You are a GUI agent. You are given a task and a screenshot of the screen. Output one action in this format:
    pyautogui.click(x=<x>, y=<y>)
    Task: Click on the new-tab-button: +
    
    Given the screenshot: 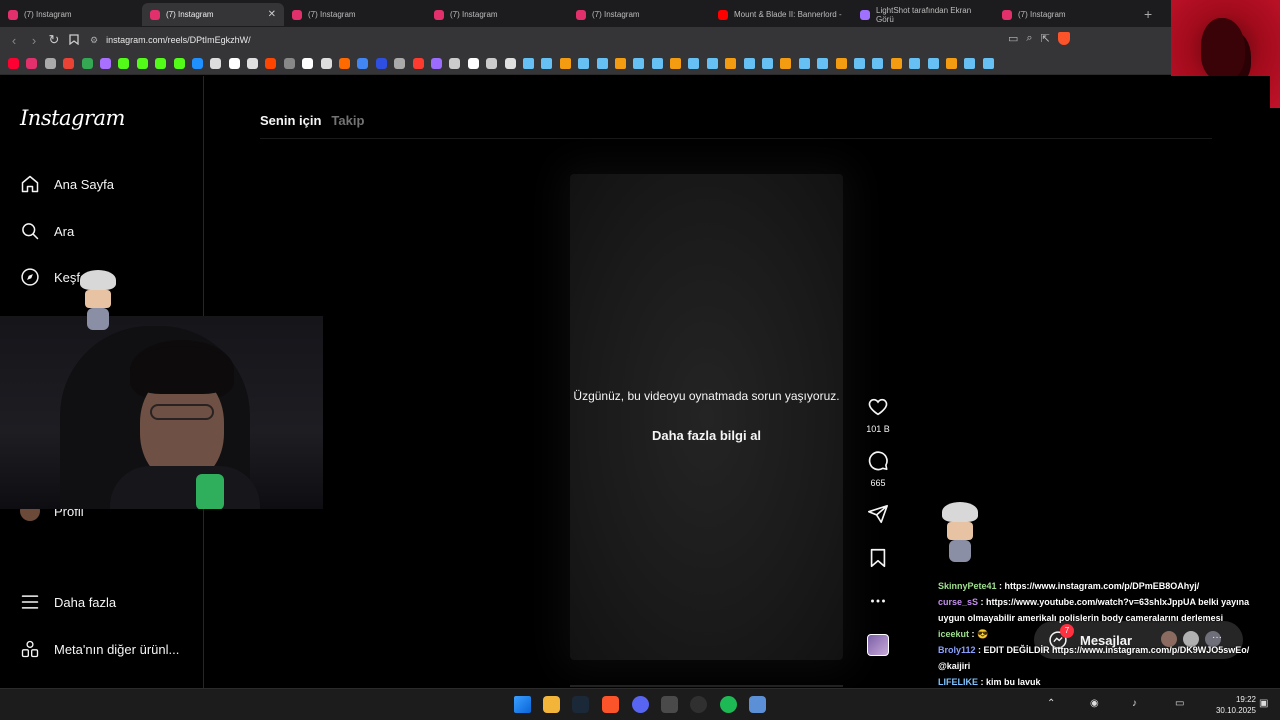 What is the action you would take?
    pyautogui.click(x=1148, y=14)
    